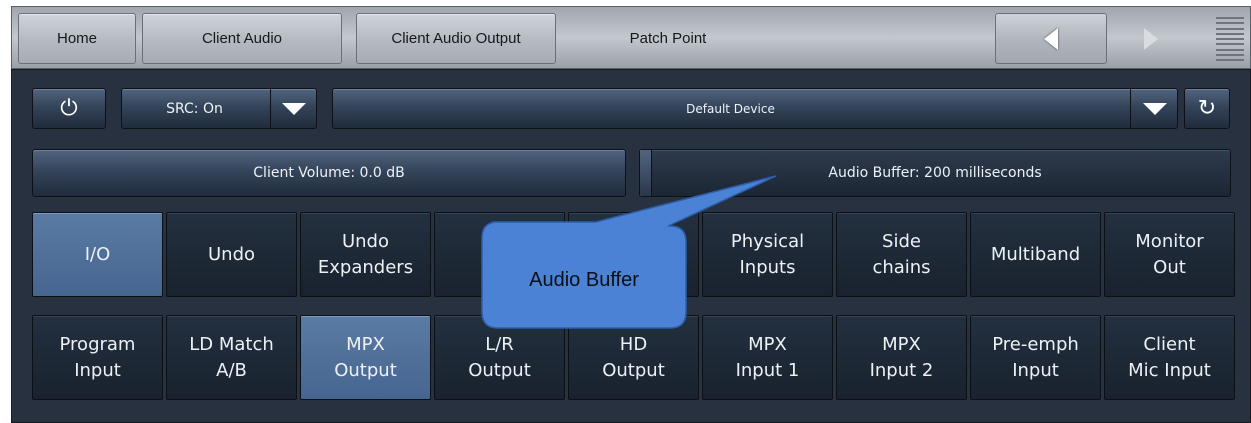 The width and height of the screenshot is (1251, 423). I want to click on client-volume-label: Client Volume: 0.0 dB, so click(329, 173).